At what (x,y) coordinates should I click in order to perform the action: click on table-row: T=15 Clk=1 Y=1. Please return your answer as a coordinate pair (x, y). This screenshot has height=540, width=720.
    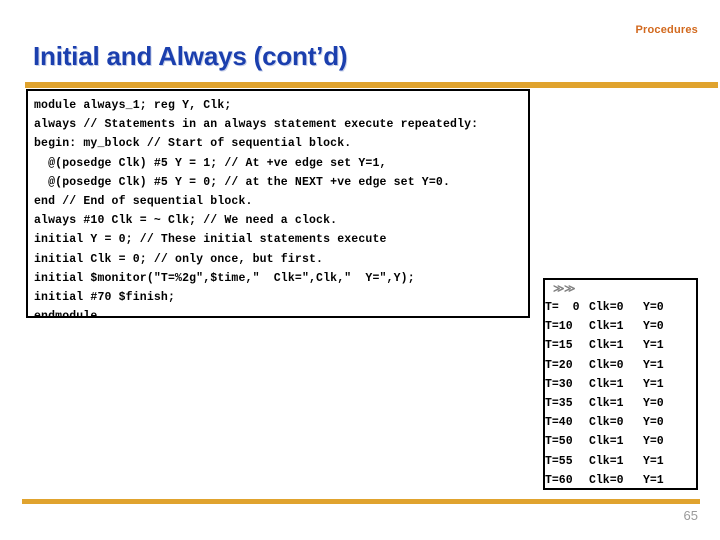
    Looking at the image, I should click on (614, 345).